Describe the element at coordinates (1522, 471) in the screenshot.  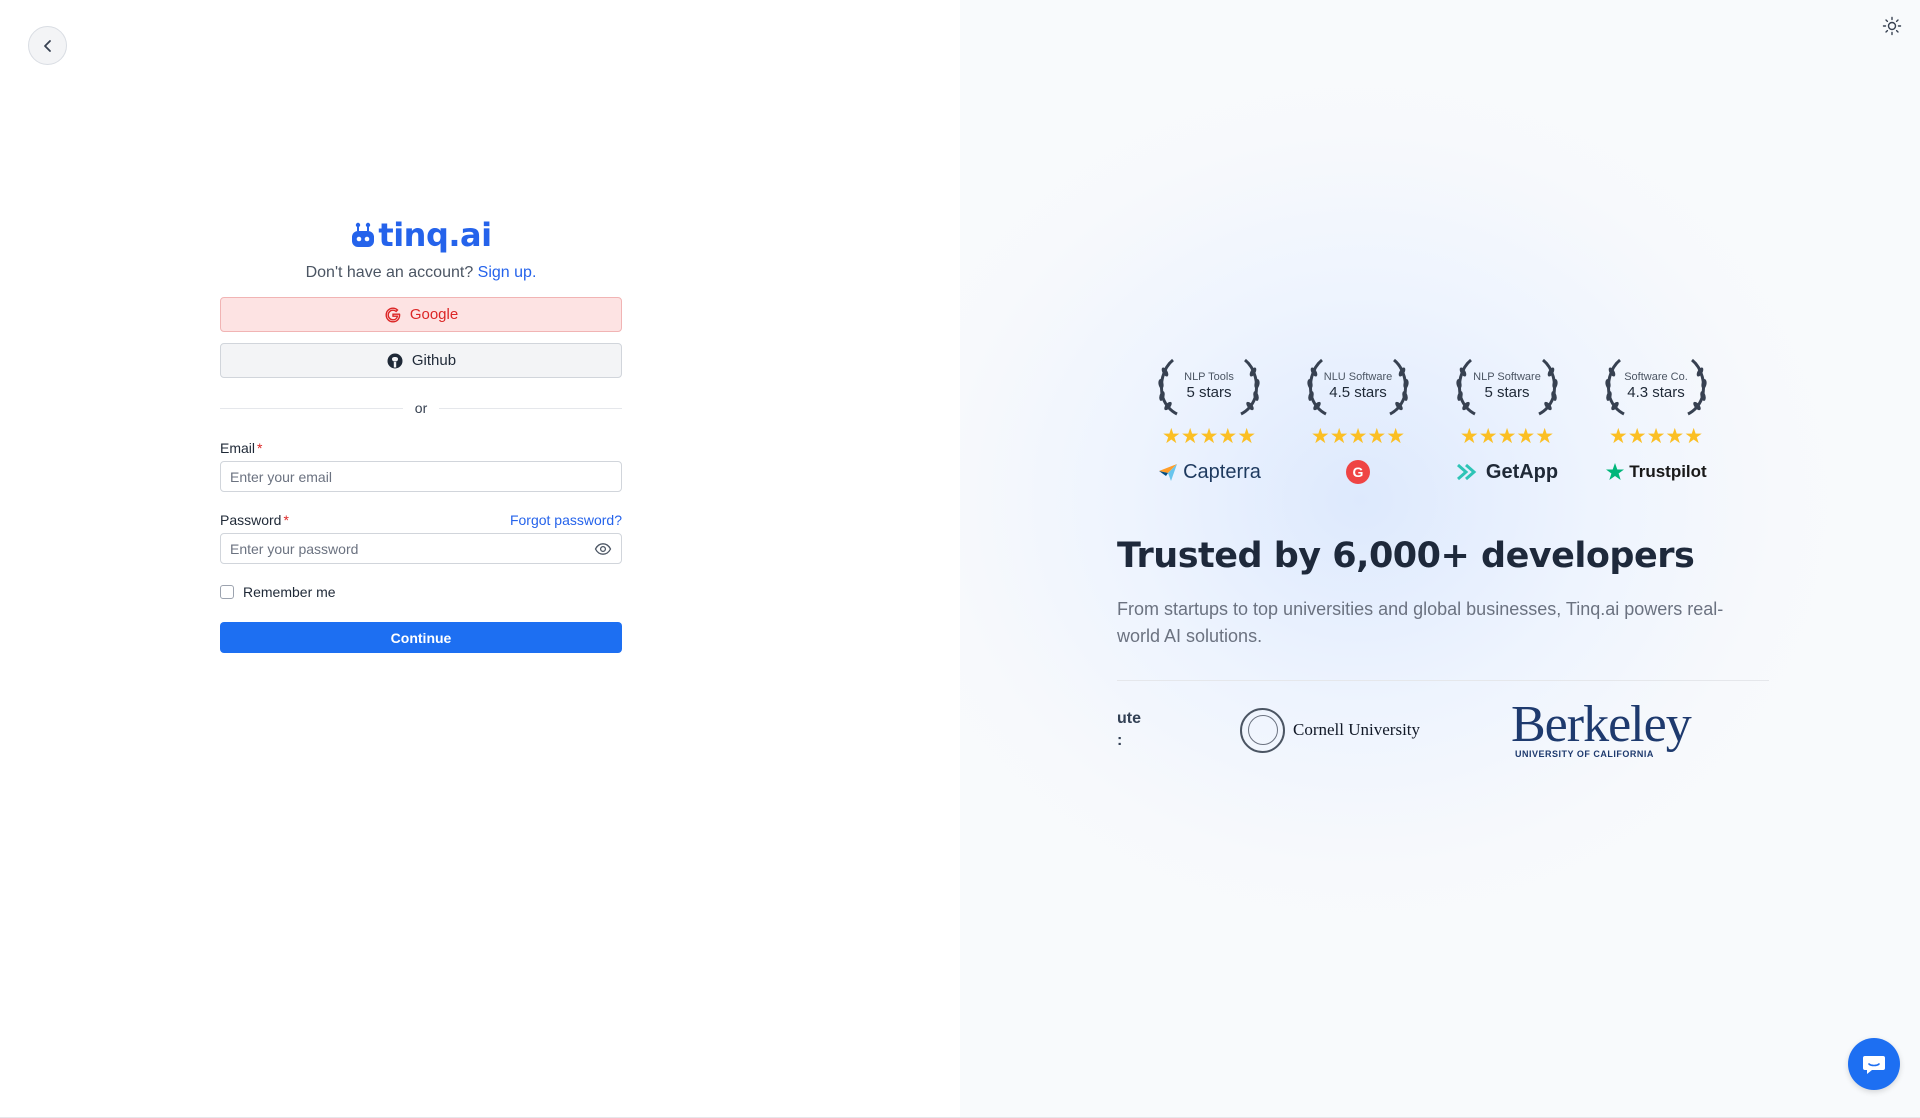
I see `getapp-name: GetApp` at that location.